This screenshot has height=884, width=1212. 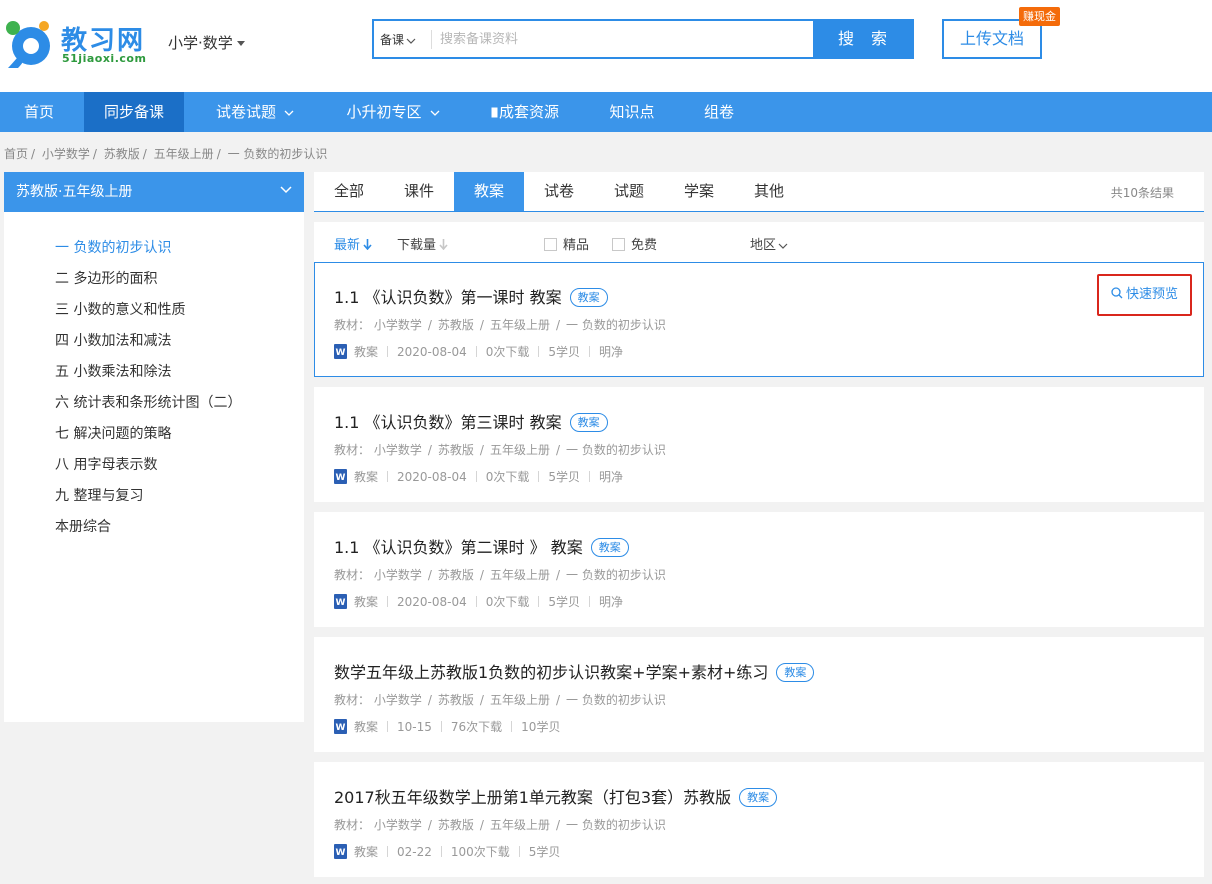 I want to click on chapter-item: 四 小数加法和减法, so click(x=154, y=341).